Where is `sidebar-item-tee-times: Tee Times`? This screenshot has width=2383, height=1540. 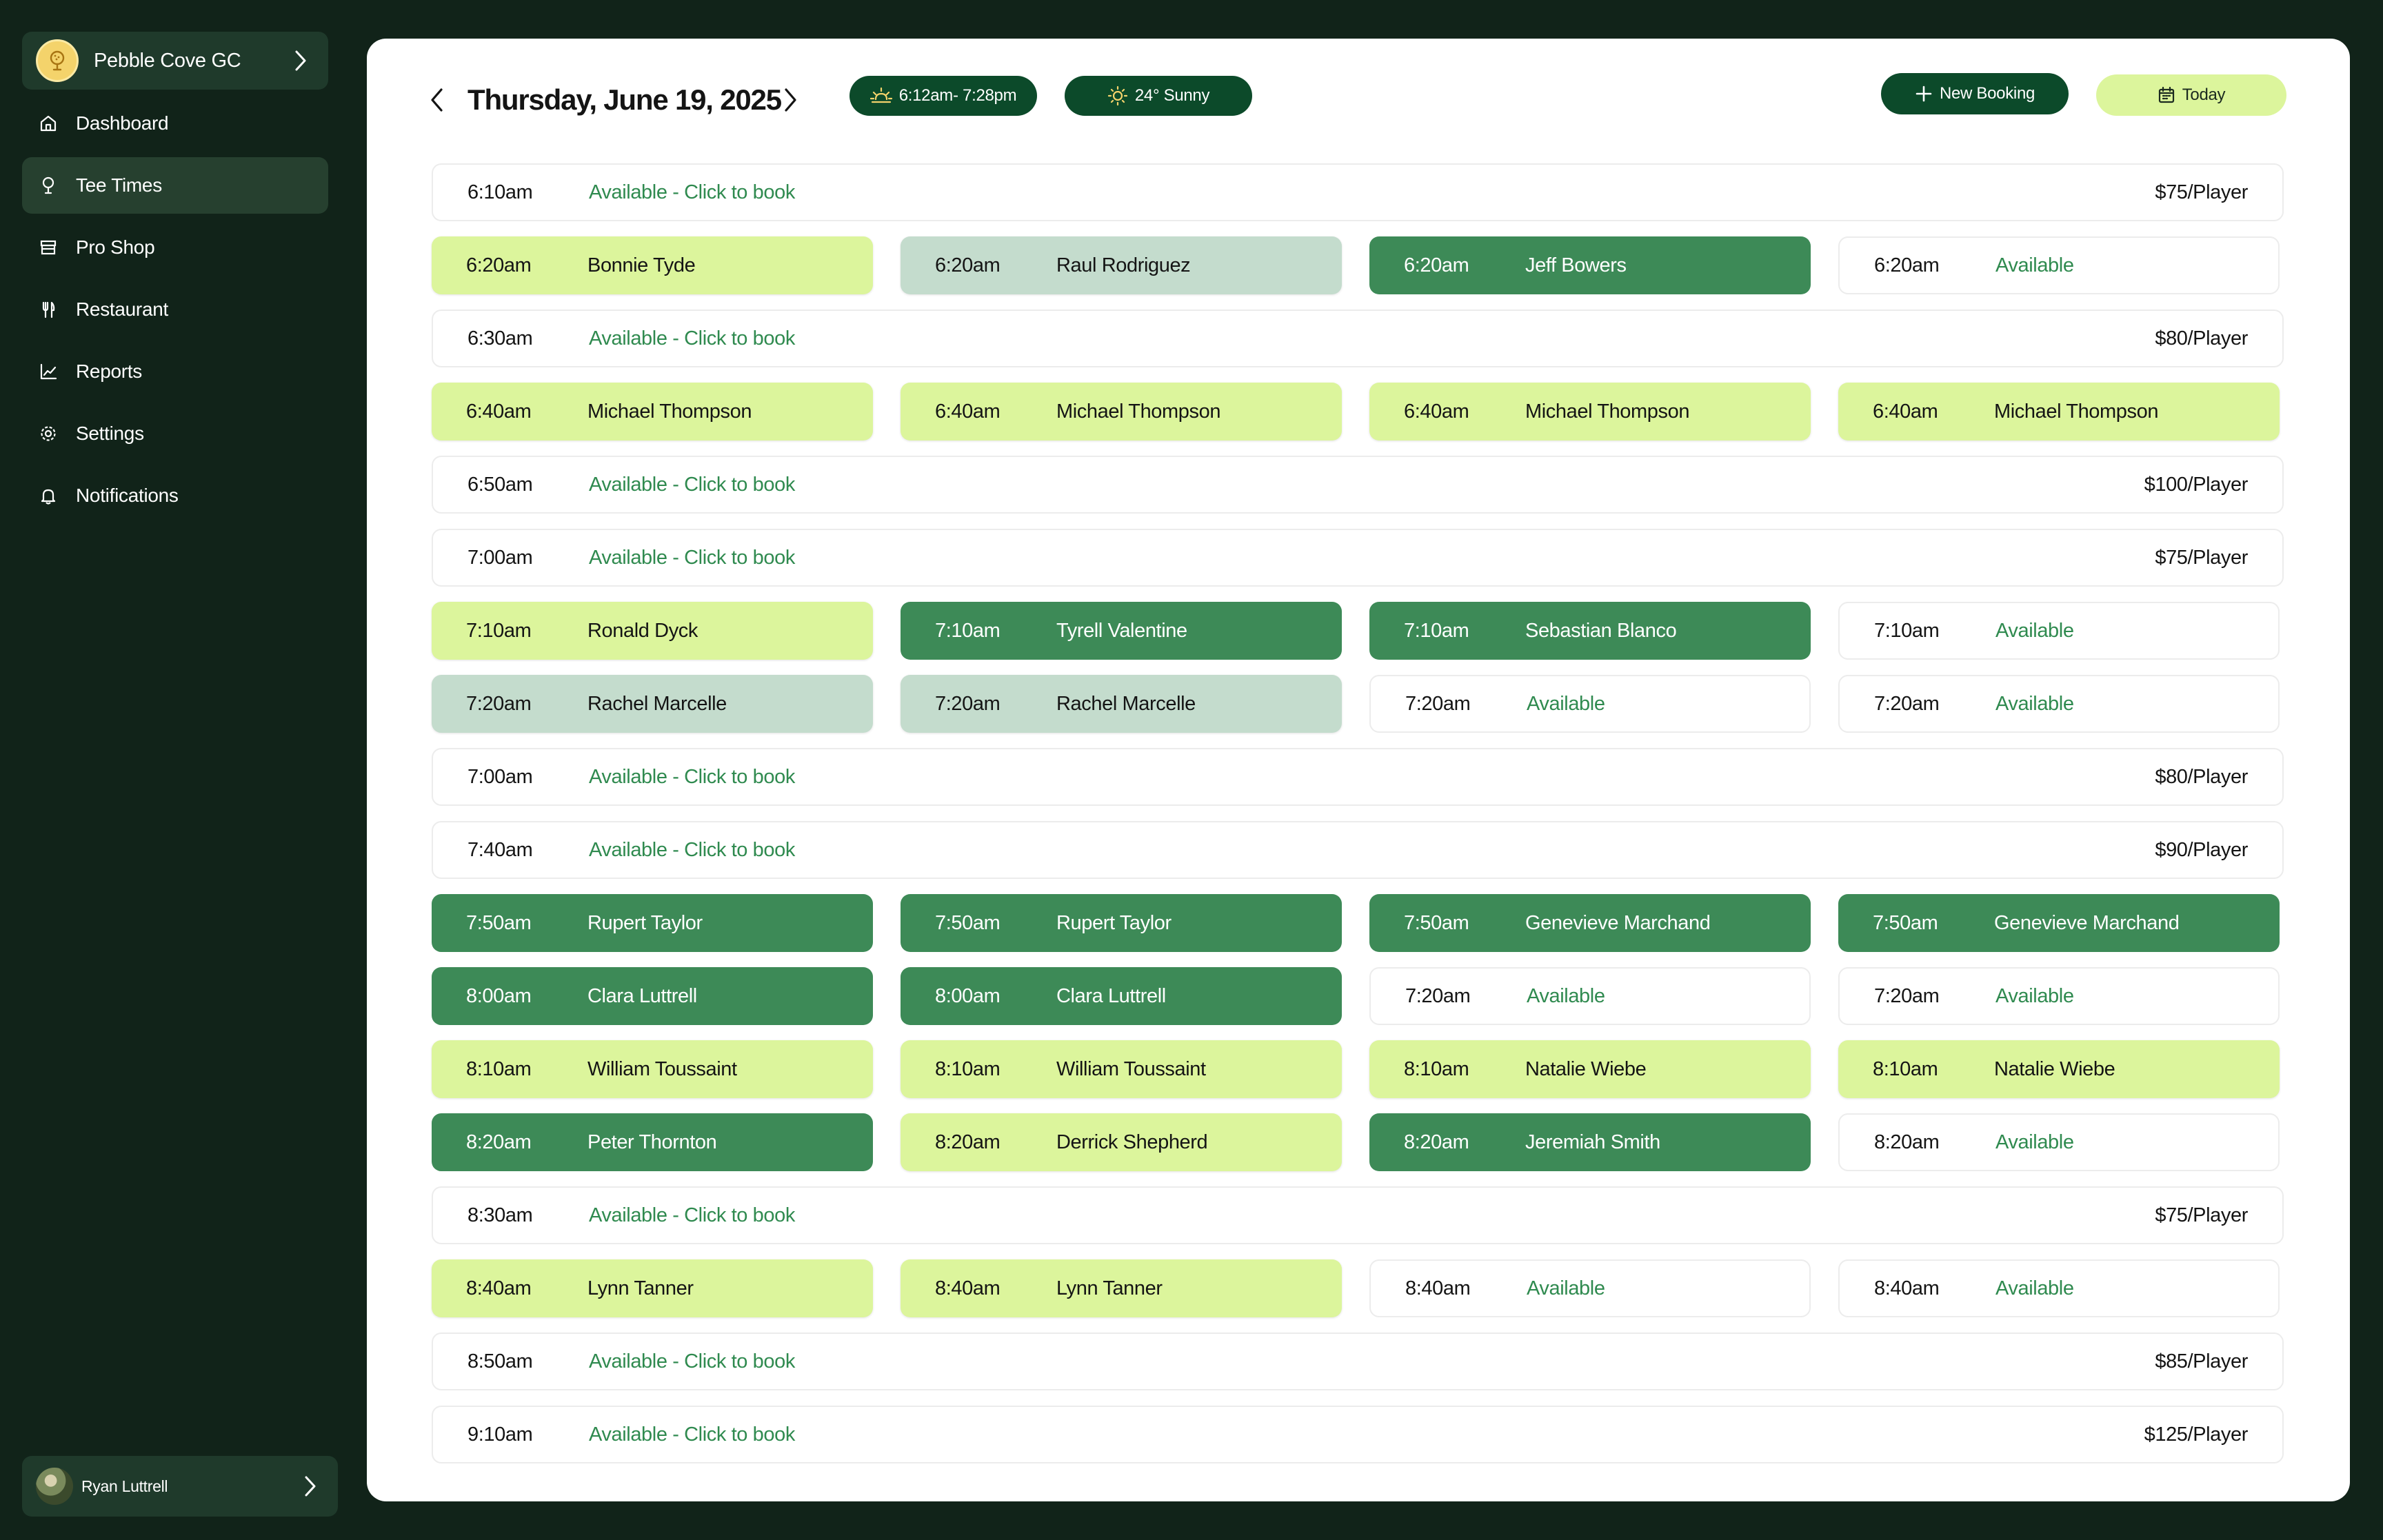
sidebar-item-tee-times: Tee Times is located at coordinates (175, 186).